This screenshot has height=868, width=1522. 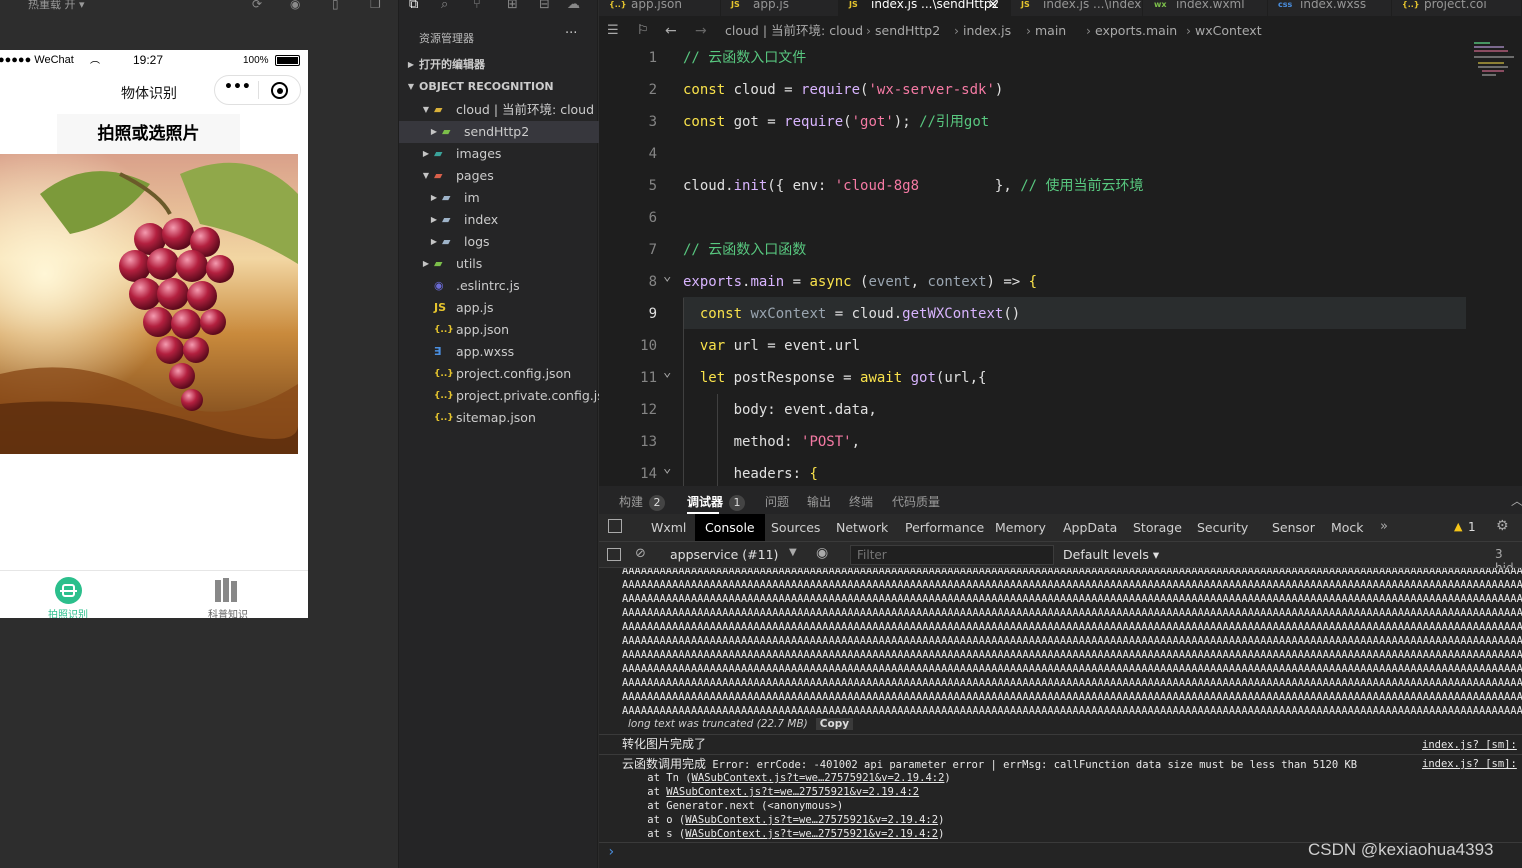 I want to click on git-icon: ⑂, so click(x=477, y=6).